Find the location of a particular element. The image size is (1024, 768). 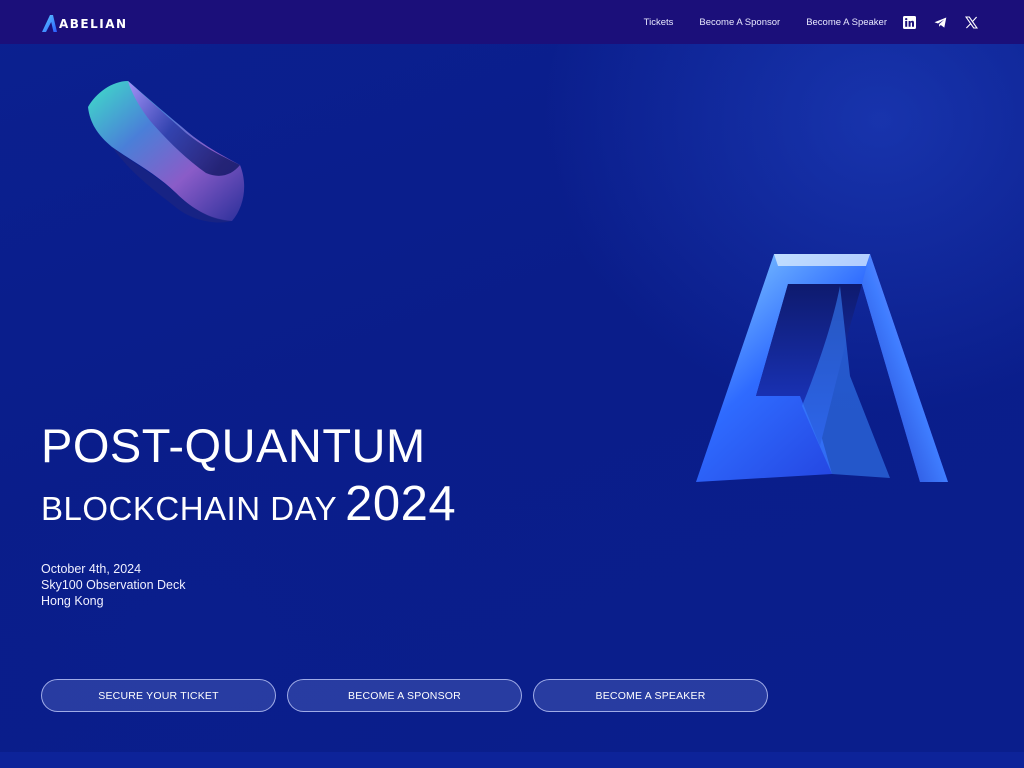

hero-title-line2: BLOCKCHAIN DAY 2024 is located at coordinates (248, 504).